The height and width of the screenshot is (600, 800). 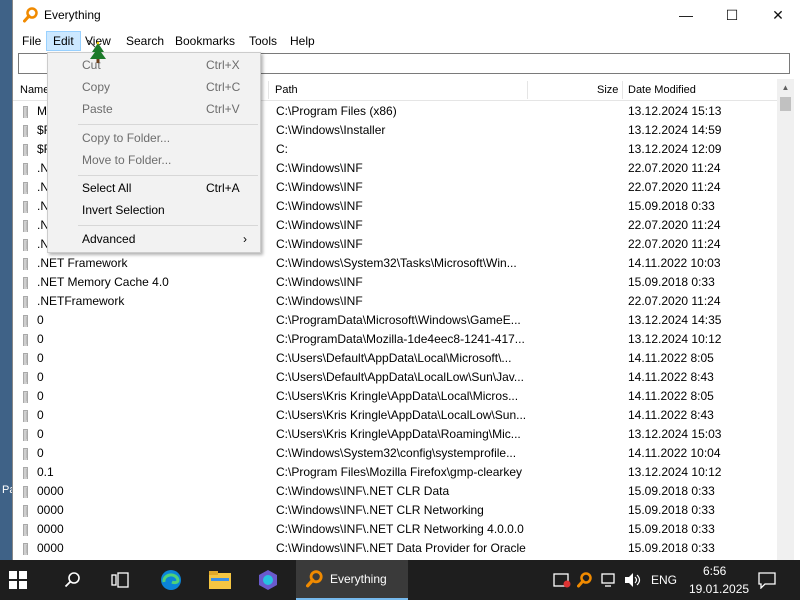 I want to click on taskbar-everything-button: Everything, so click(x=352, y=580).